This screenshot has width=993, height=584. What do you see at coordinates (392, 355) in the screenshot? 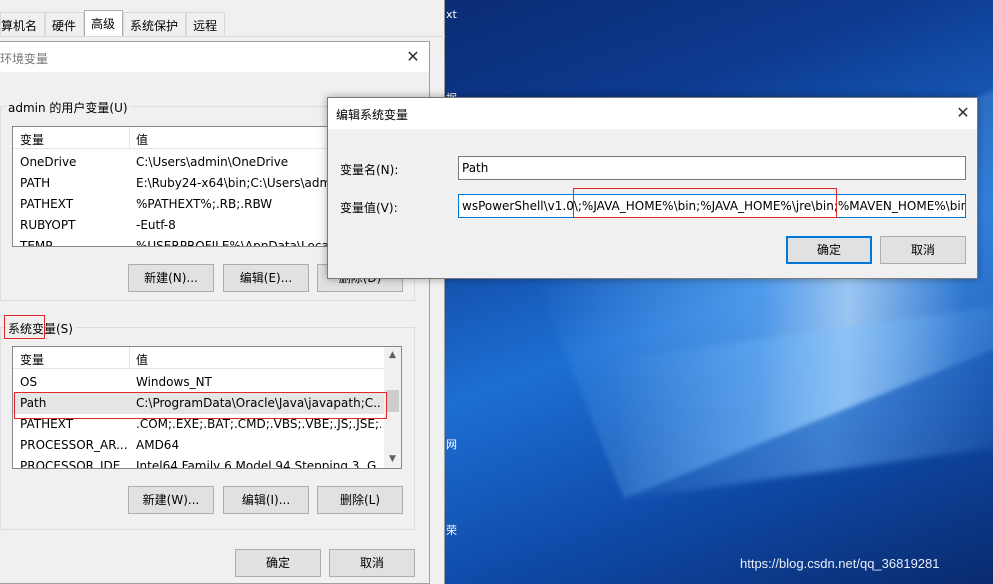
I see `scroll-up-icon: ▲` at bounding box center [392, 355].